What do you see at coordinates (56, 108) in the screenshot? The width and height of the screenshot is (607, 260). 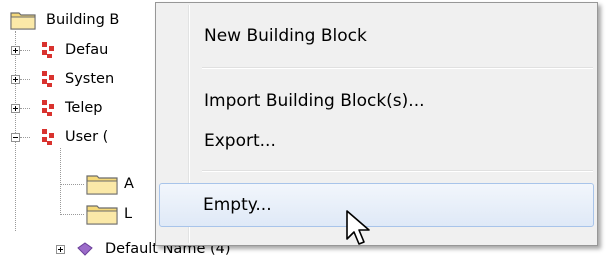 I see `tree-item: Telep` at bounding box center [56, 108].